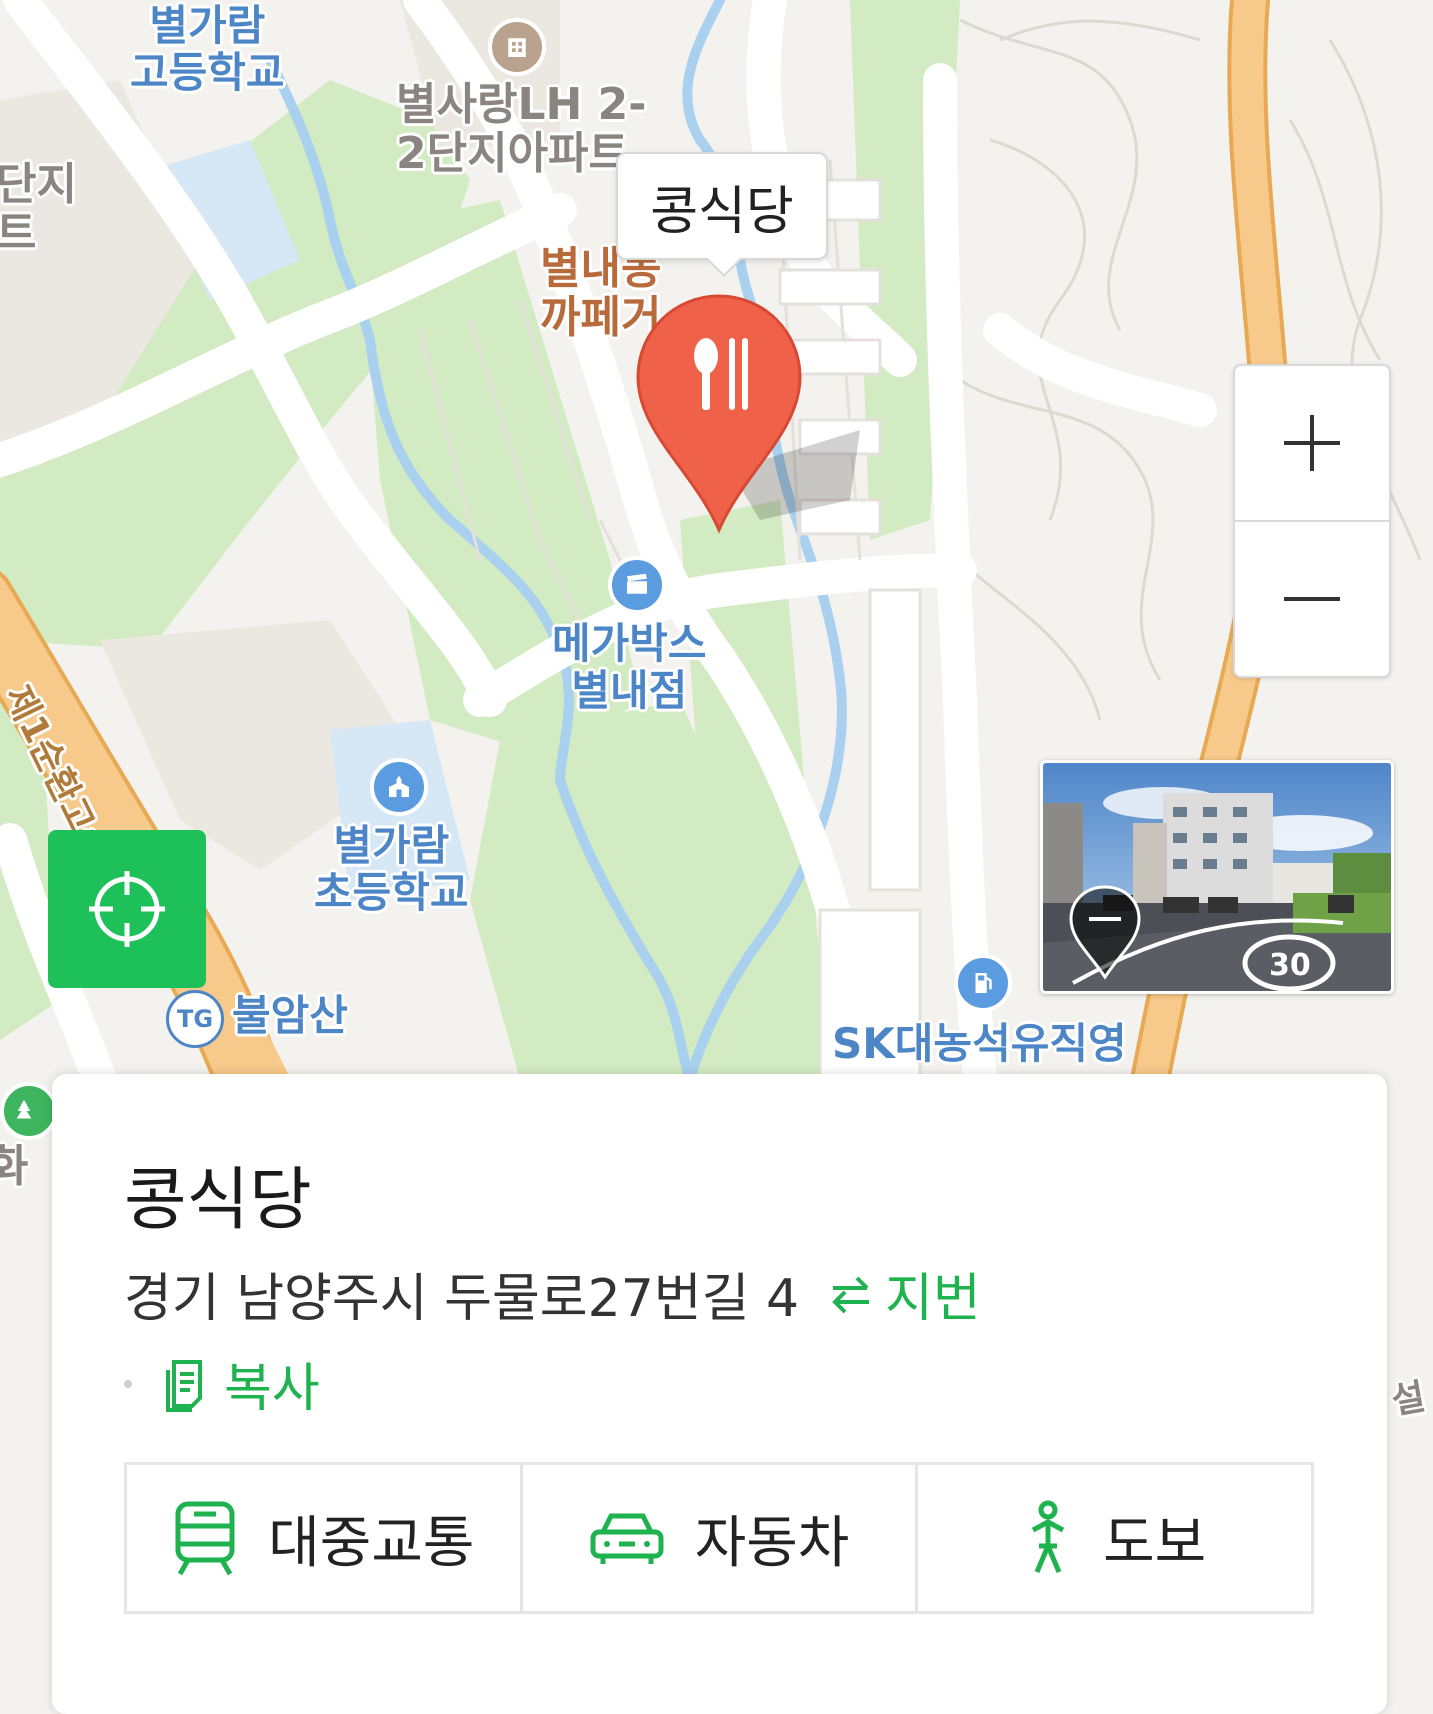 The height and width of the screenshot is (1714, 1433). I want to click on roadview-thumbnail: 30, so click(1217, 877).